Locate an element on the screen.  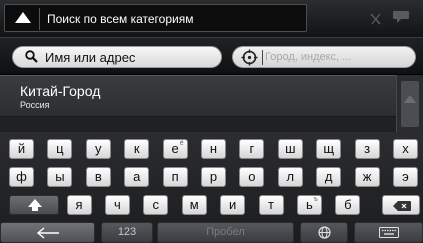
key-label: я is located at coordinates (79, 204).